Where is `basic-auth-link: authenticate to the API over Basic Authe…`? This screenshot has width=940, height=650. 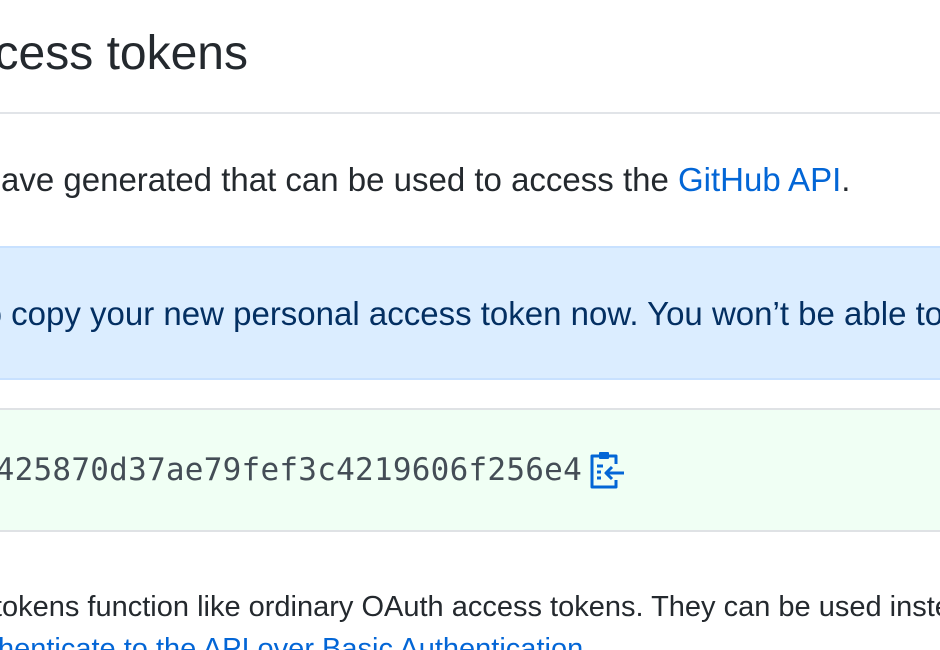 basic-auth-link: authenticate to the API over Basic Authe… is located at coordinates (295, 639).